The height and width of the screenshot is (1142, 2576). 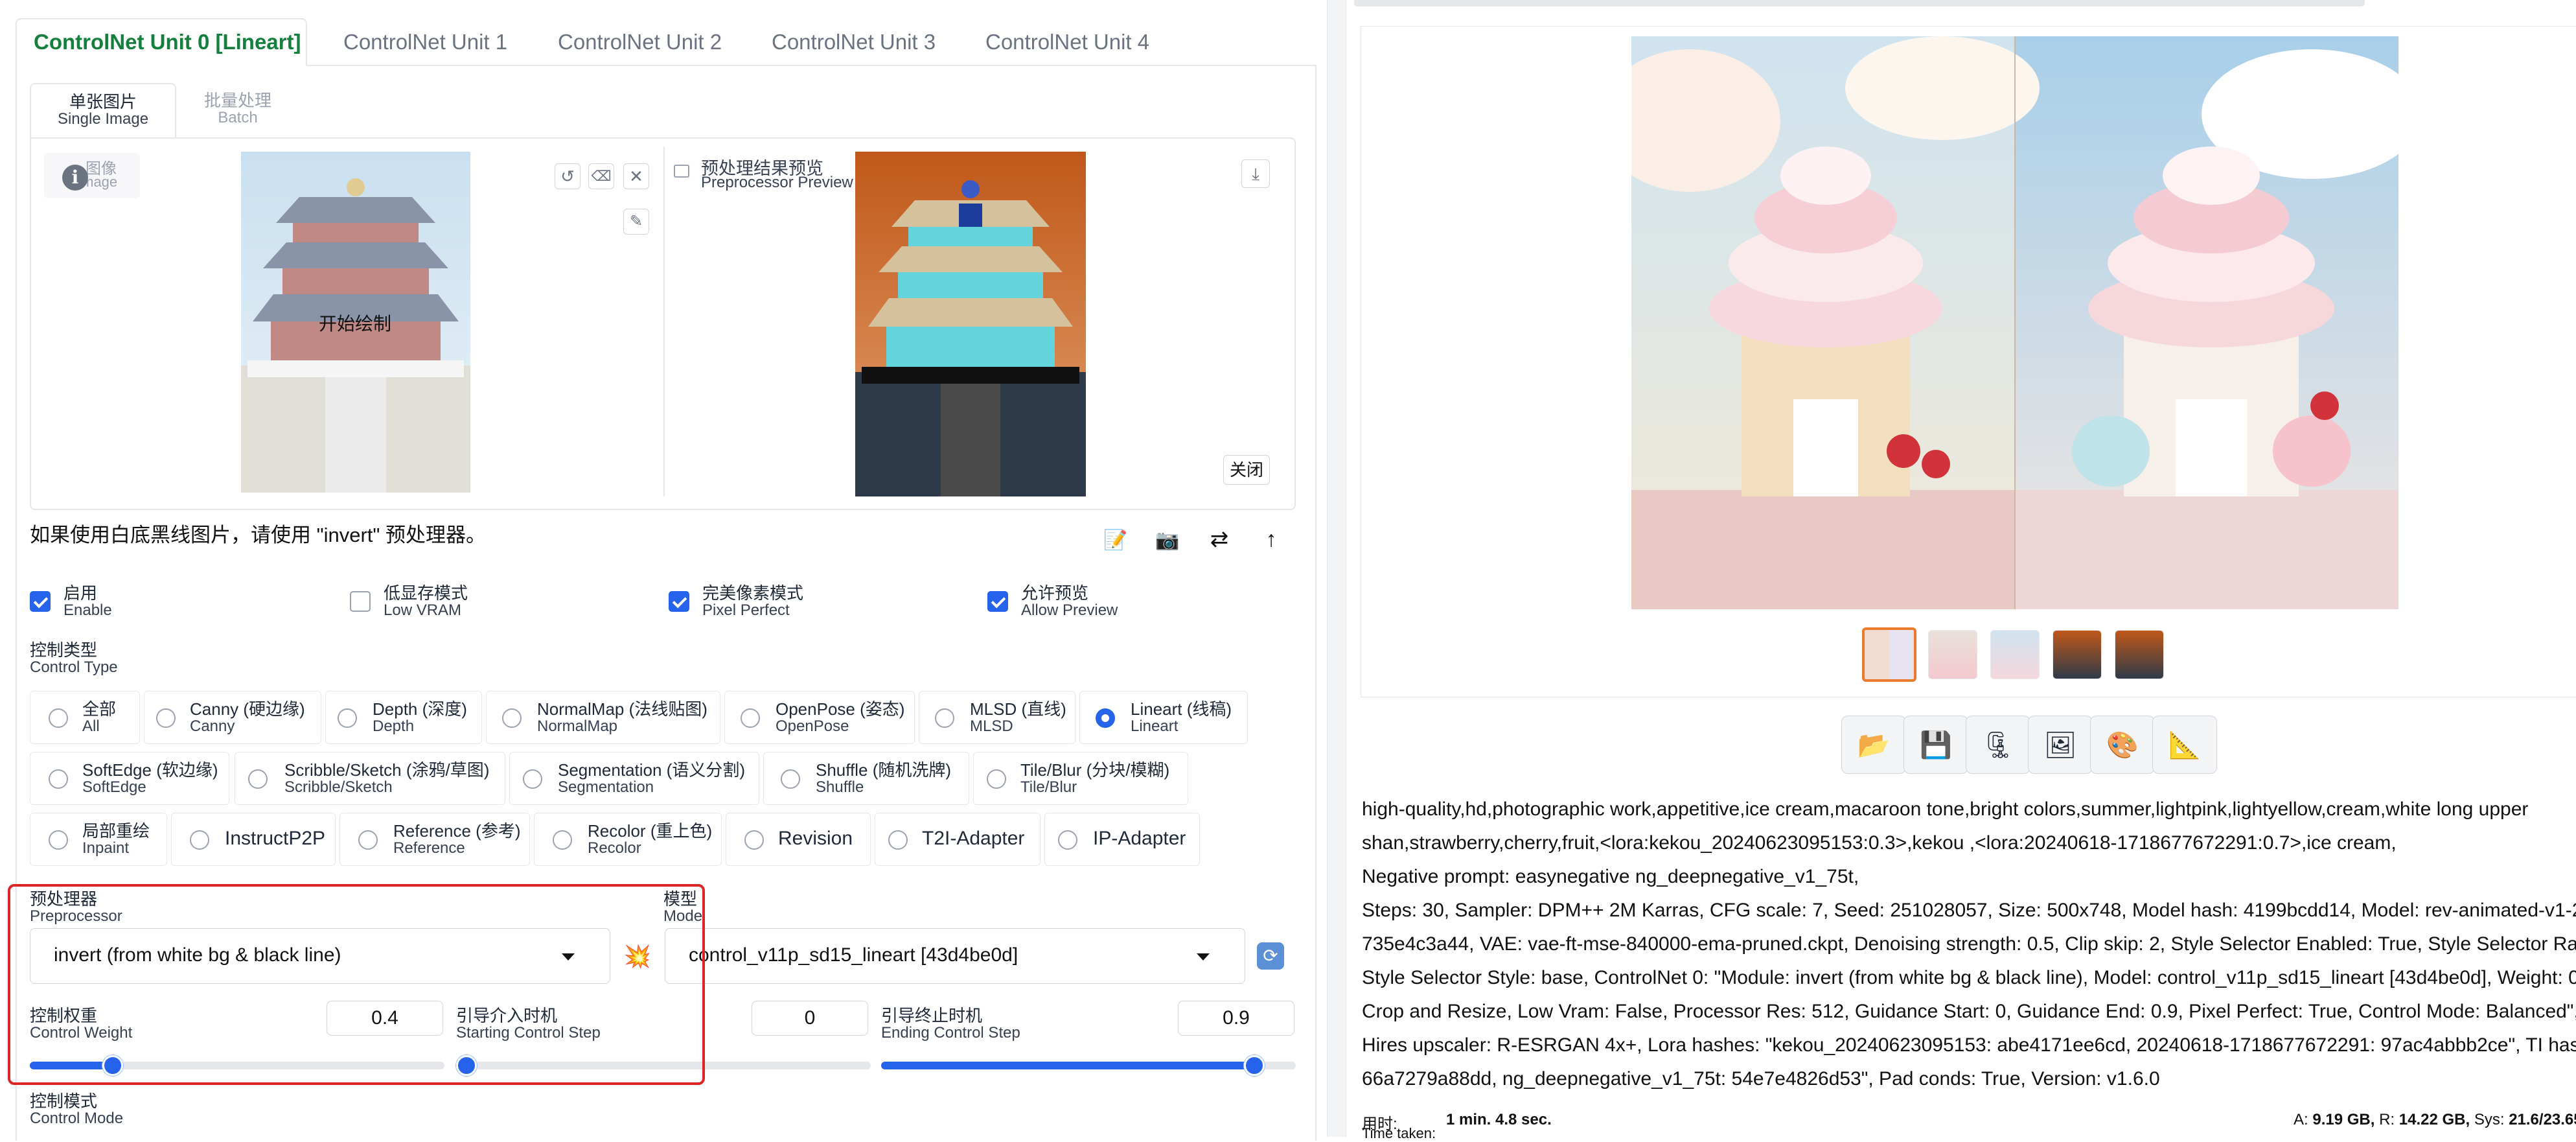 What do you see at coordinates (636, 222) in the screenshot?
I see `brush-icon: ✎` at bounding box center [636, 222].